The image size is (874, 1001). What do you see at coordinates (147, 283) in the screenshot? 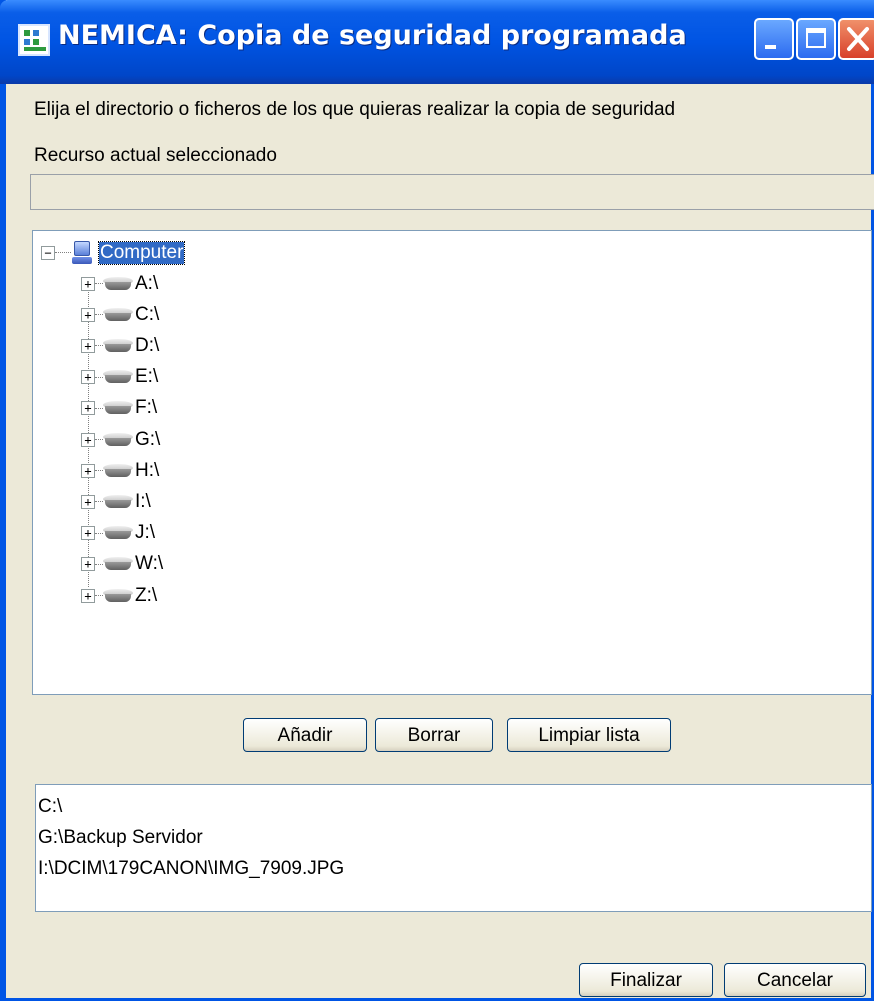
I see `tree-node-label: A:\` at bounding box center [147, 283].